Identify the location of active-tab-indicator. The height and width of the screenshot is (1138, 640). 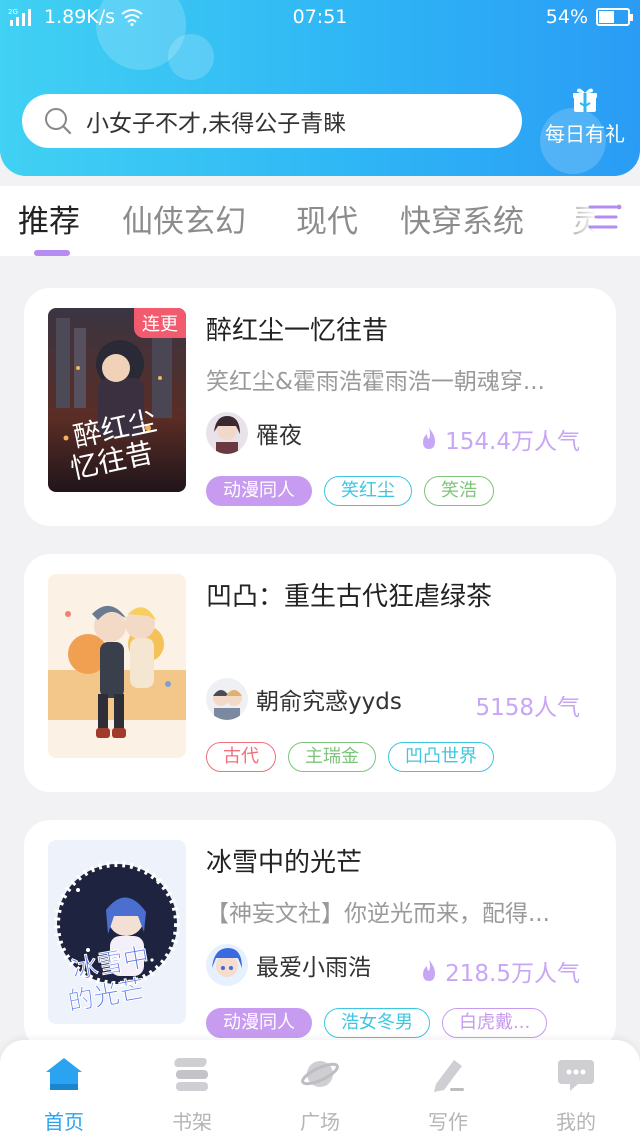
(52, 253).